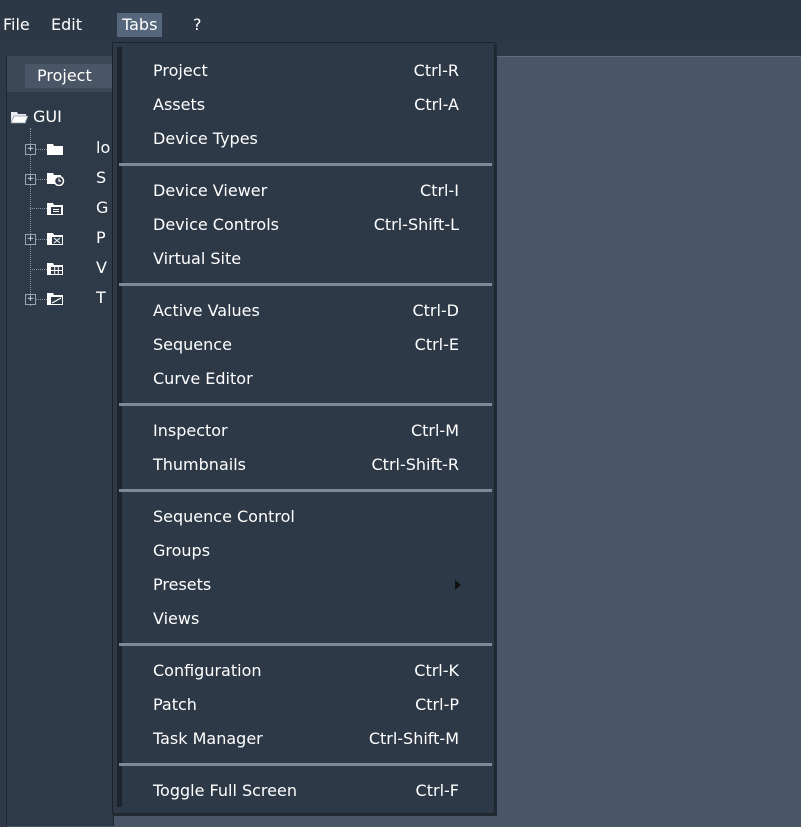 The height and width of the screenshot is (827, 801). I want to click on menu-item-thumbnails: Thumbnails Ctrl-Shift-R, so click(313, 465).